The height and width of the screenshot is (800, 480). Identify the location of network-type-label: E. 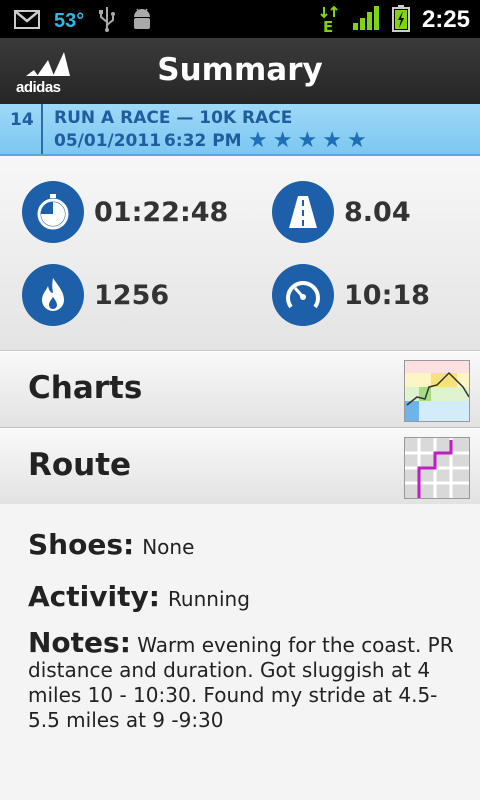
(328, 27).